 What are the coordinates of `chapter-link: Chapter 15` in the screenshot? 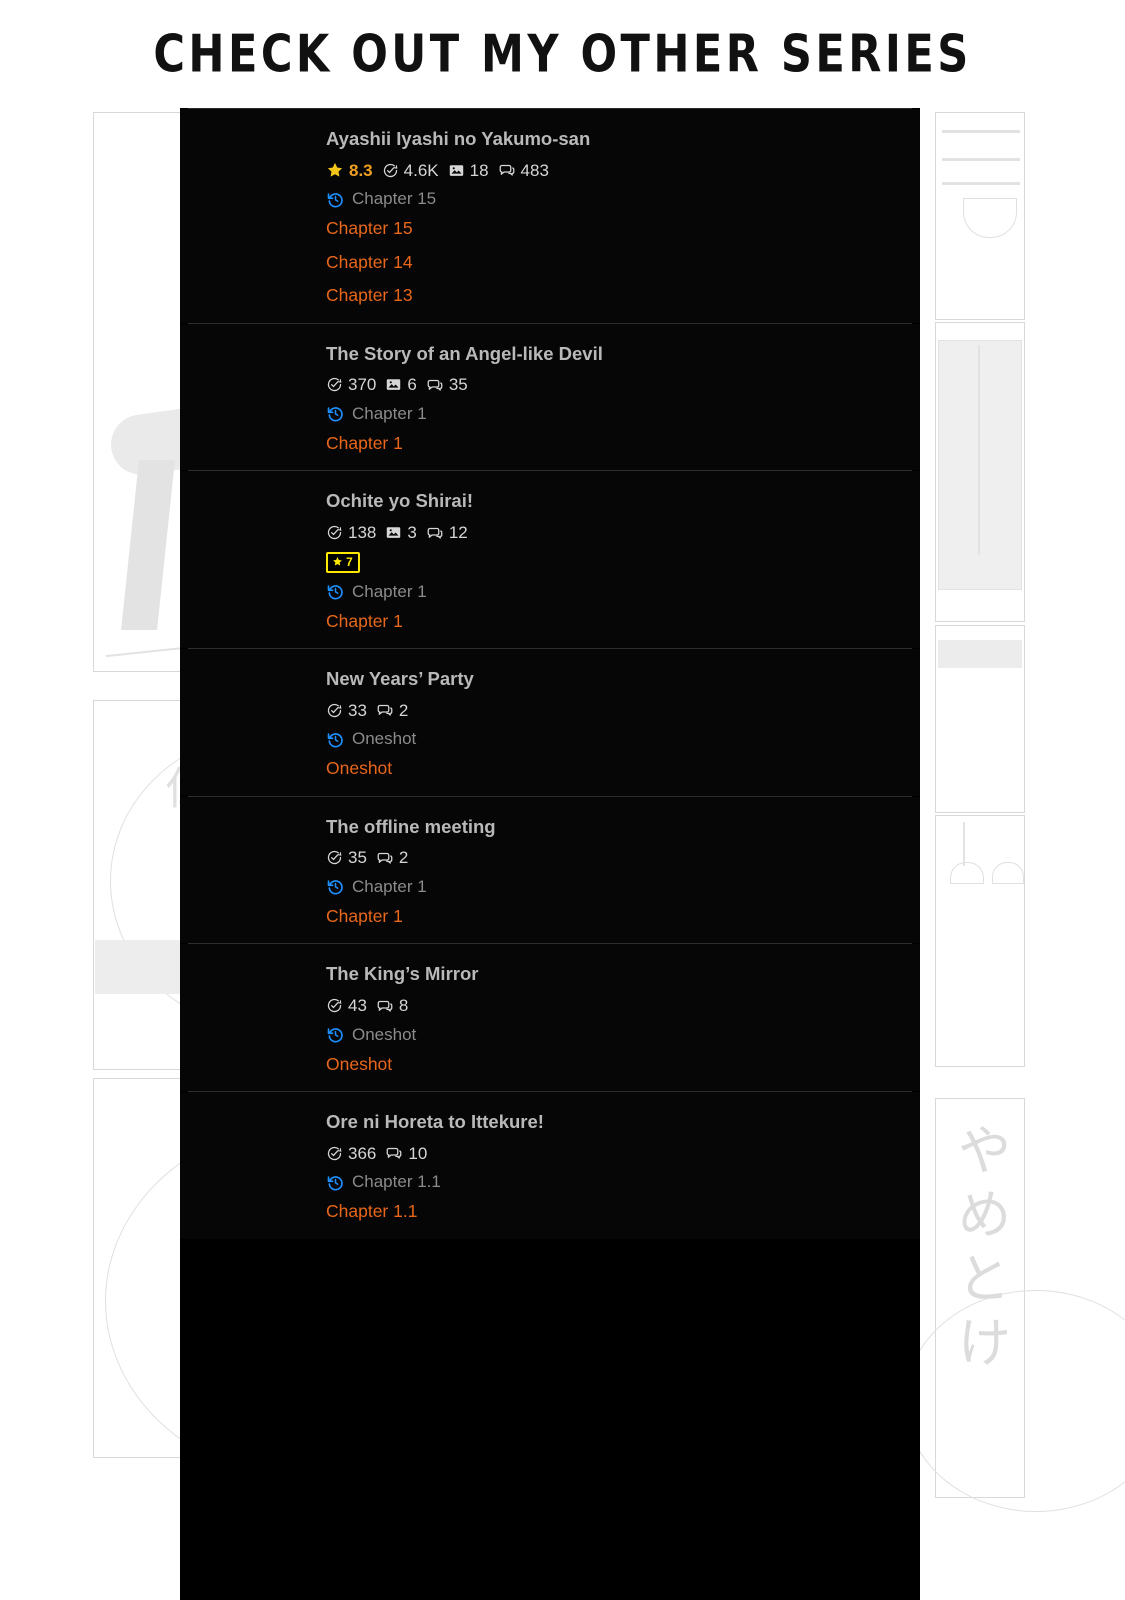 It's located at (618, 229).